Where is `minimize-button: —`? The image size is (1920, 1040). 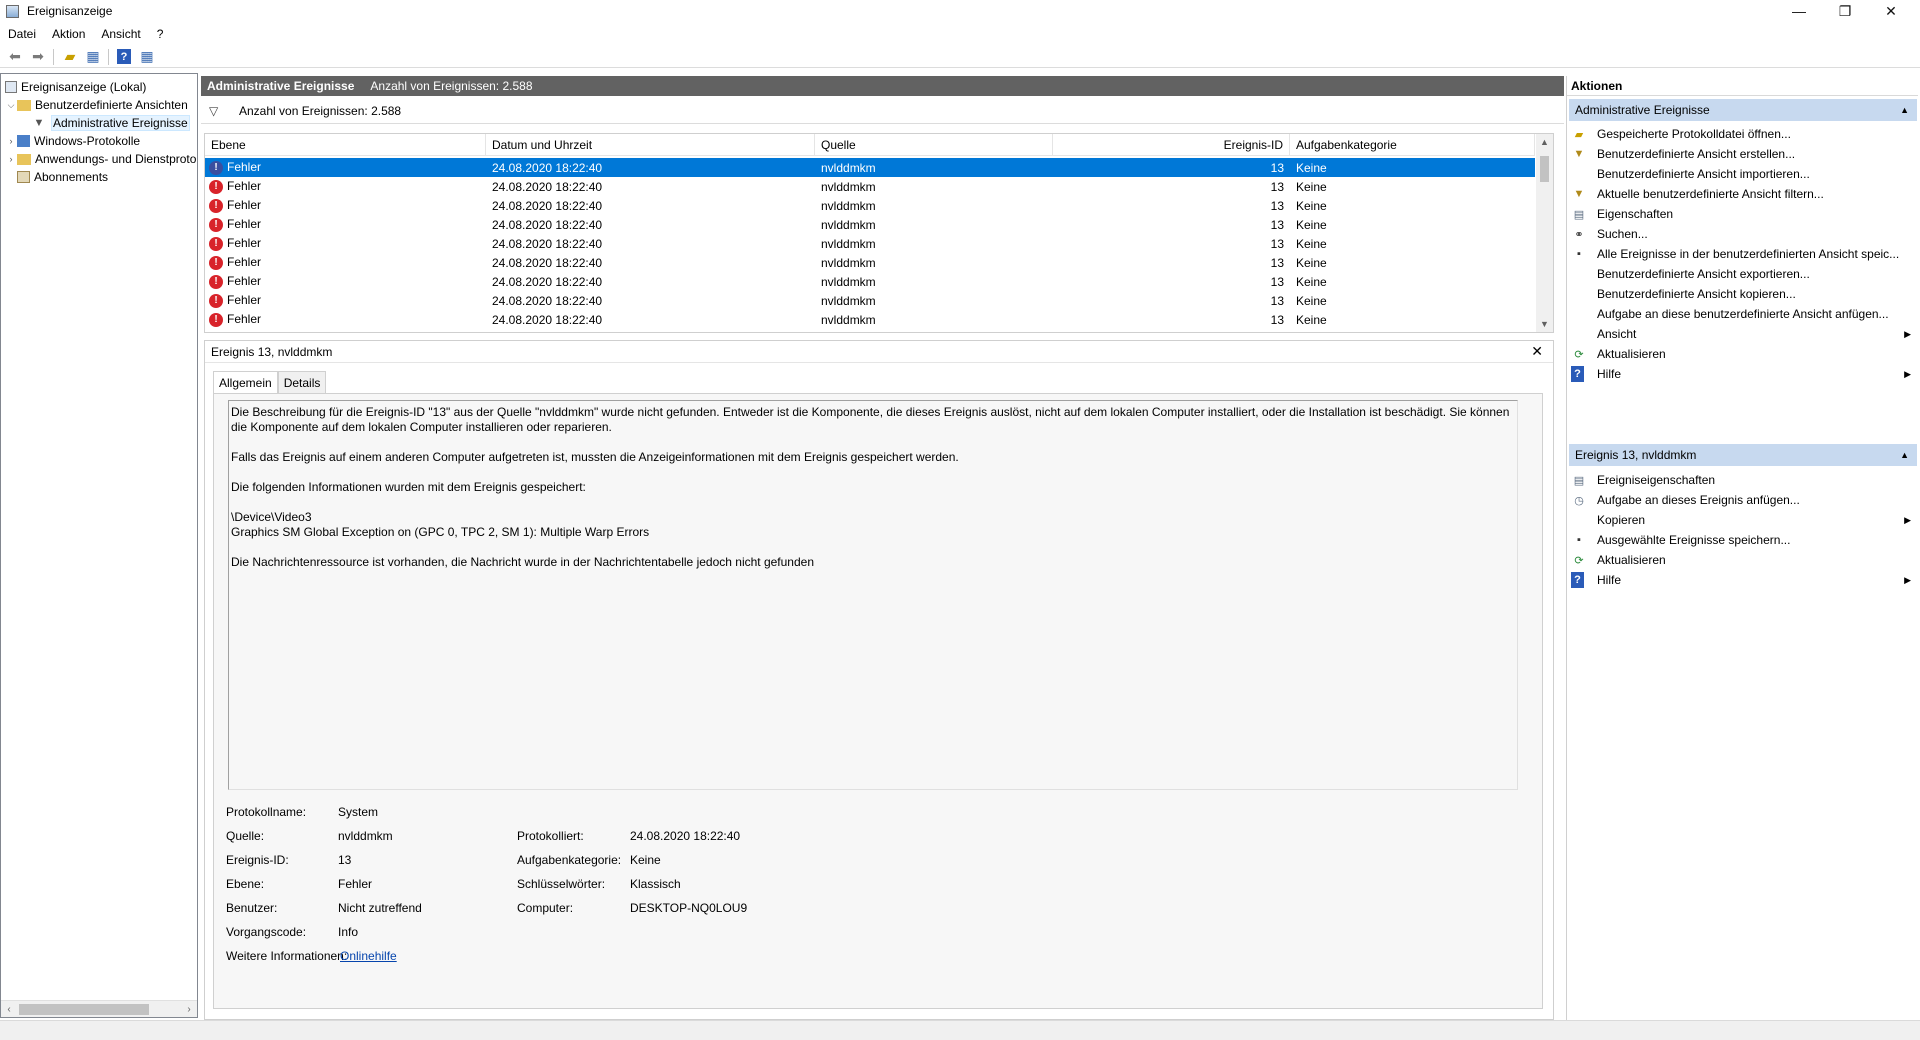
minimize-button: — is located at coordinates (1799, 11).